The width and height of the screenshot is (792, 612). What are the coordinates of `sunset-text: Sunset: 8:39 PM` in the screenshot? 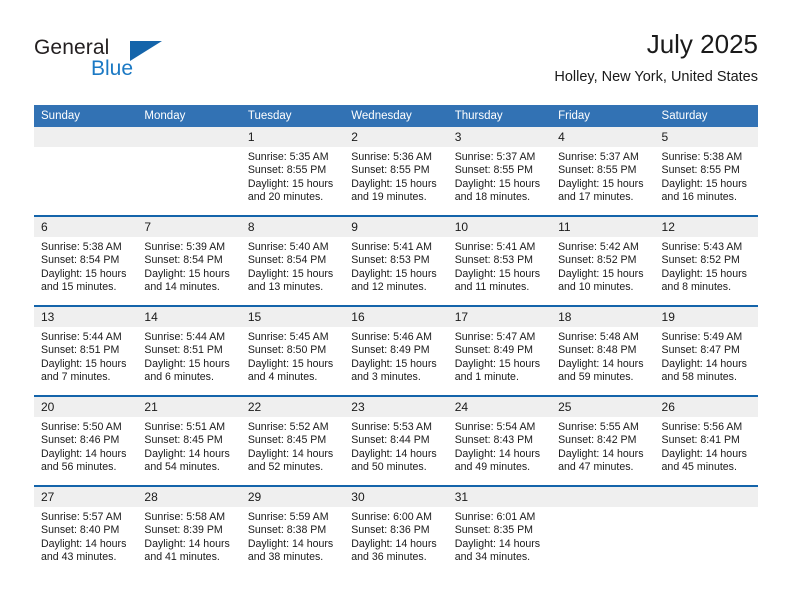 It's located at (183, 530).